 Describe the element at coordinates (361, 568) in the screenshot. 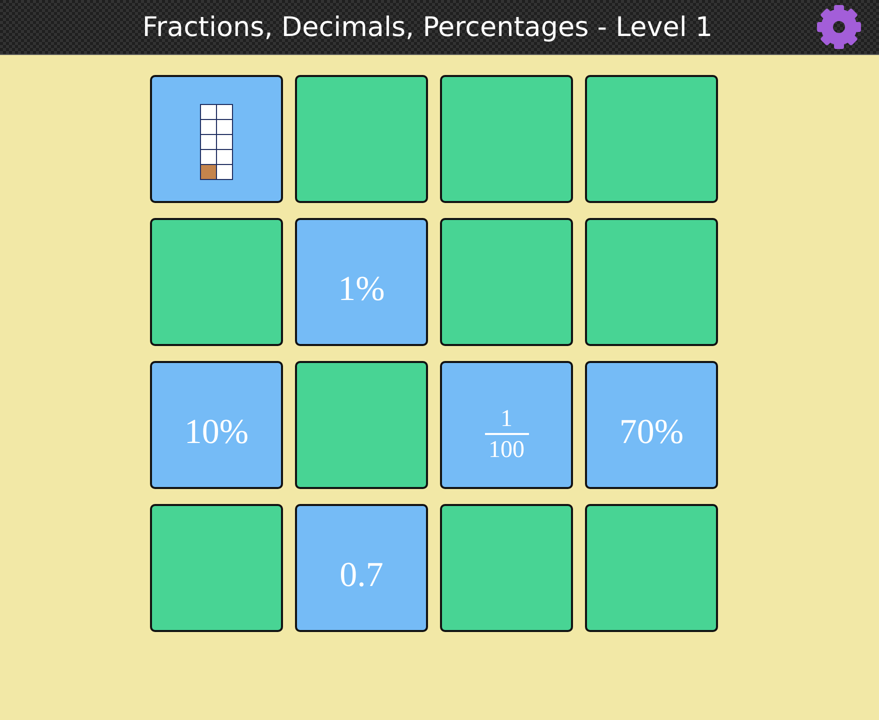

I see `memory-card: 0.7` at that location.